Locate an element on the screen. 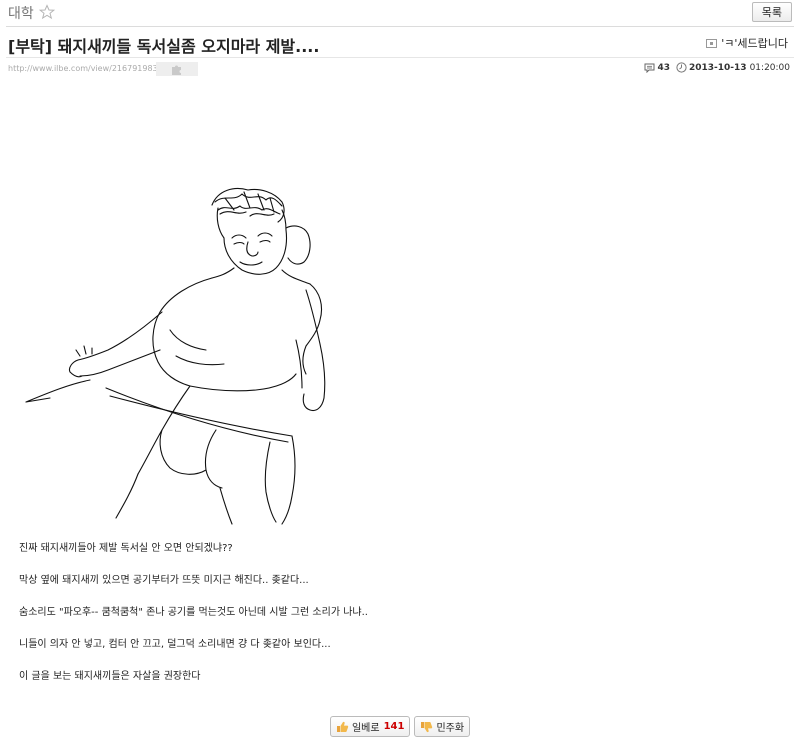 The image size is (800, 740). puzzle-icon is located at coordinates (176, 69).